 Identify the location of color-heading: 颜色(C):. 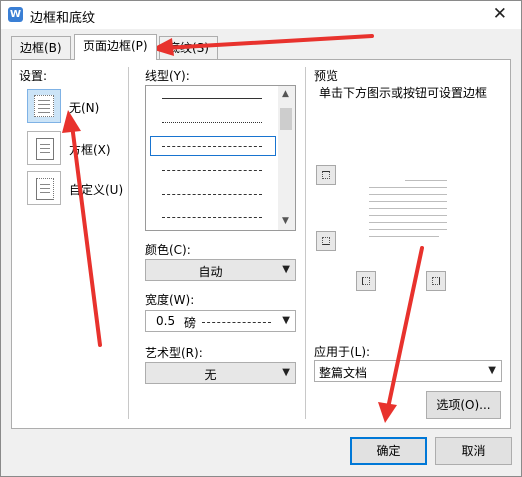
(168, 250).